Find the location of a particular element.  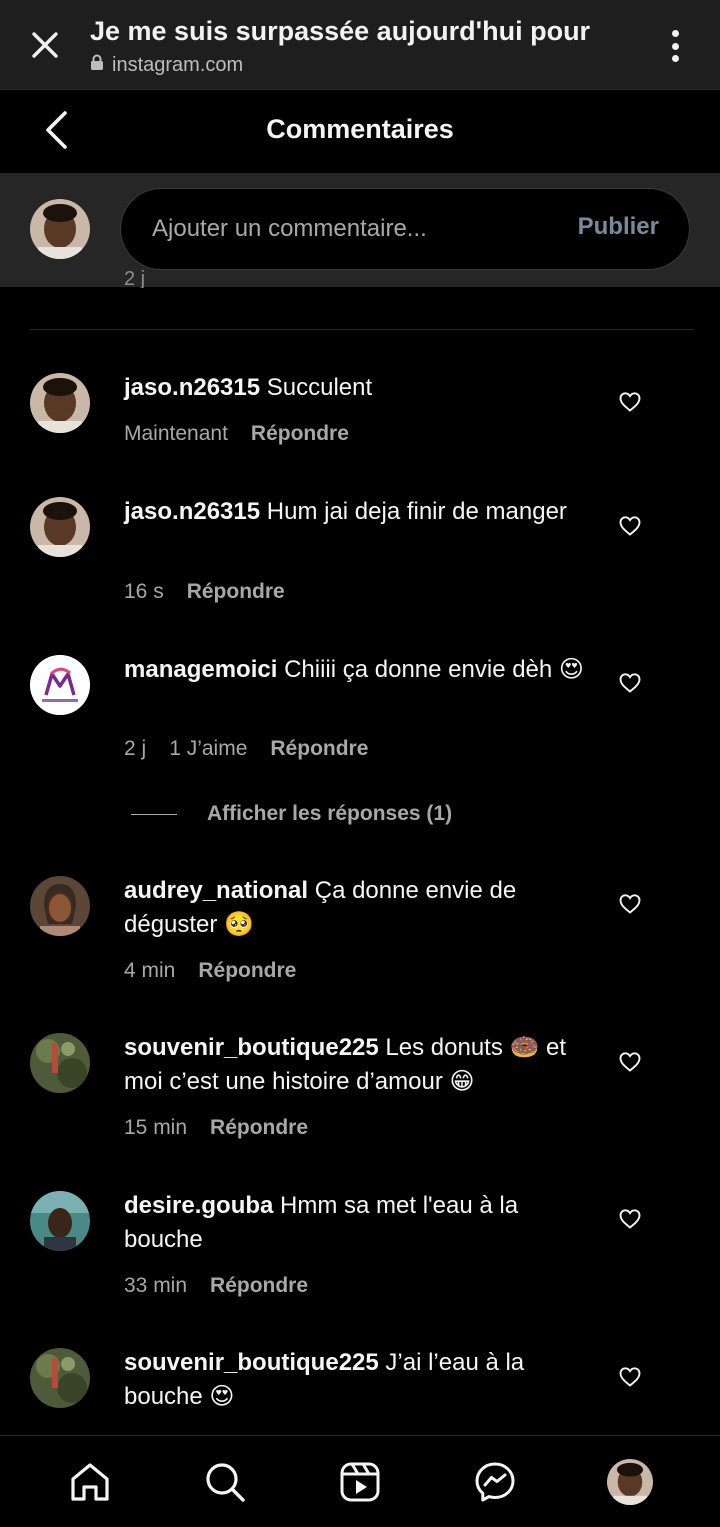

reels-icon is located at coordinates (360, 1482).